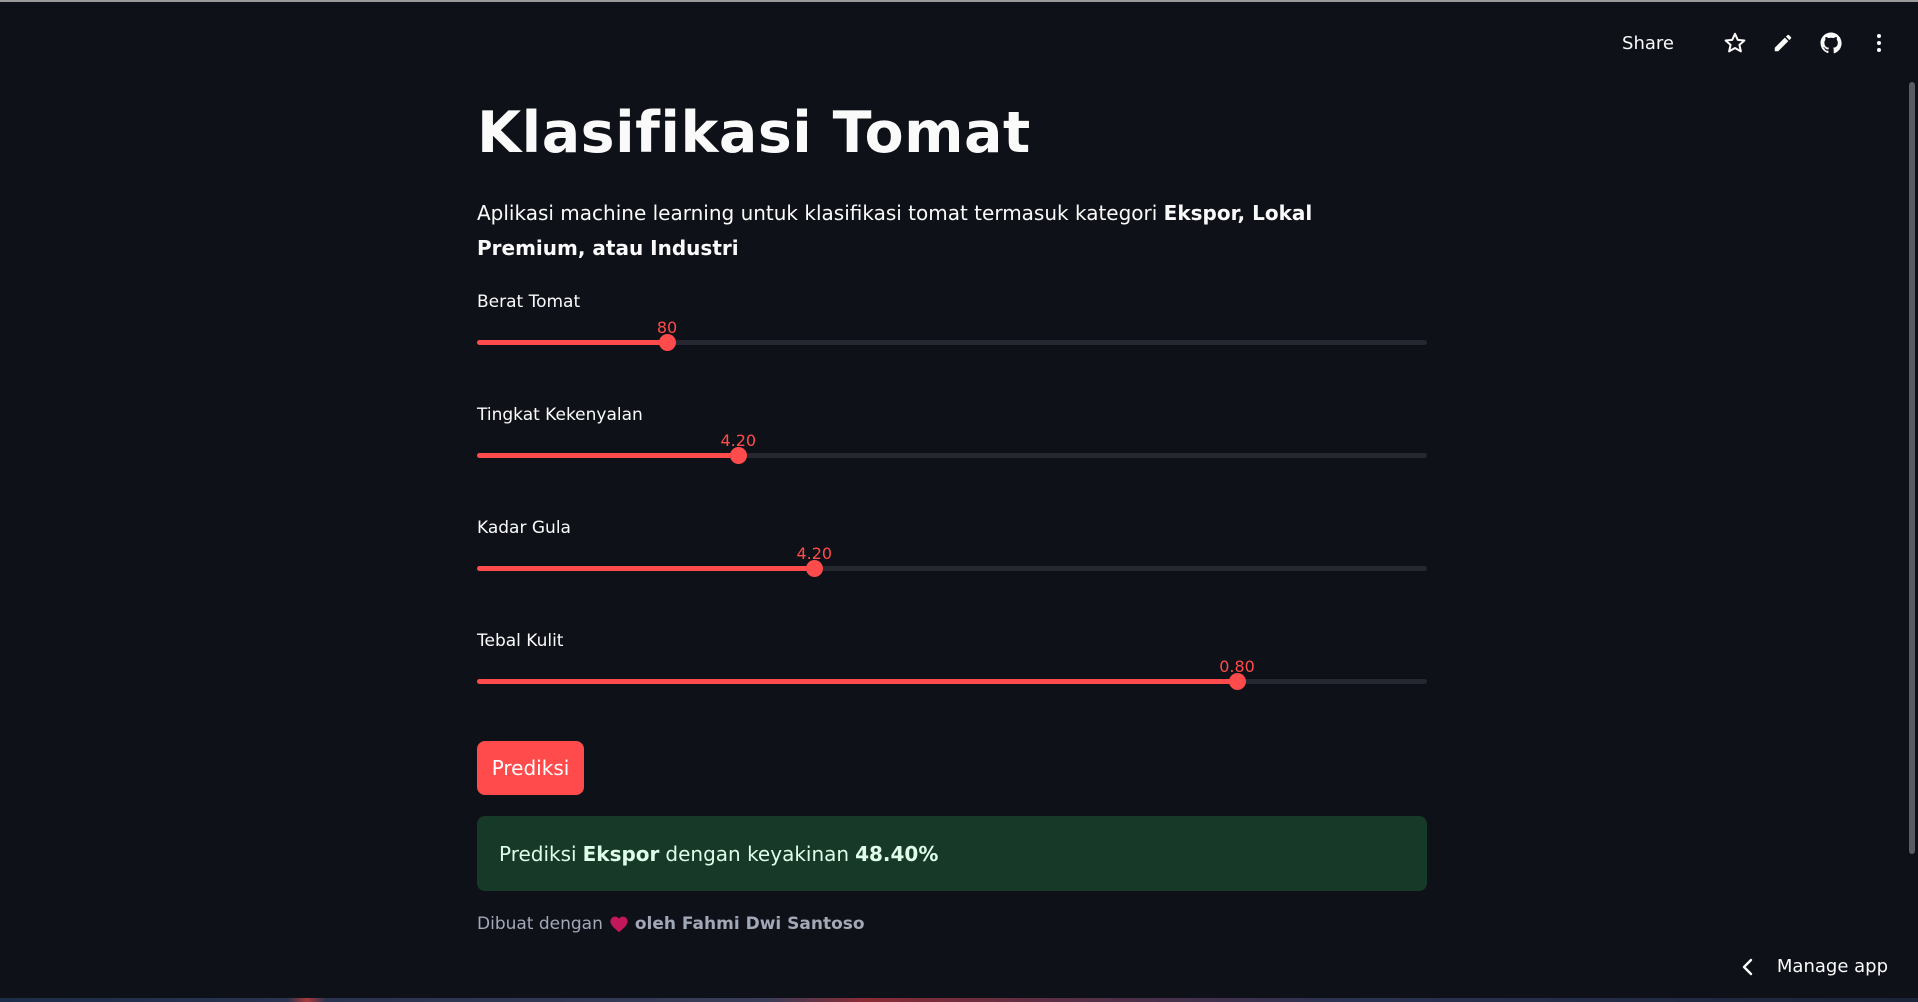 The image size is (1918, 1002). I want to click on chevron-left-icon, so click(1748, 967).